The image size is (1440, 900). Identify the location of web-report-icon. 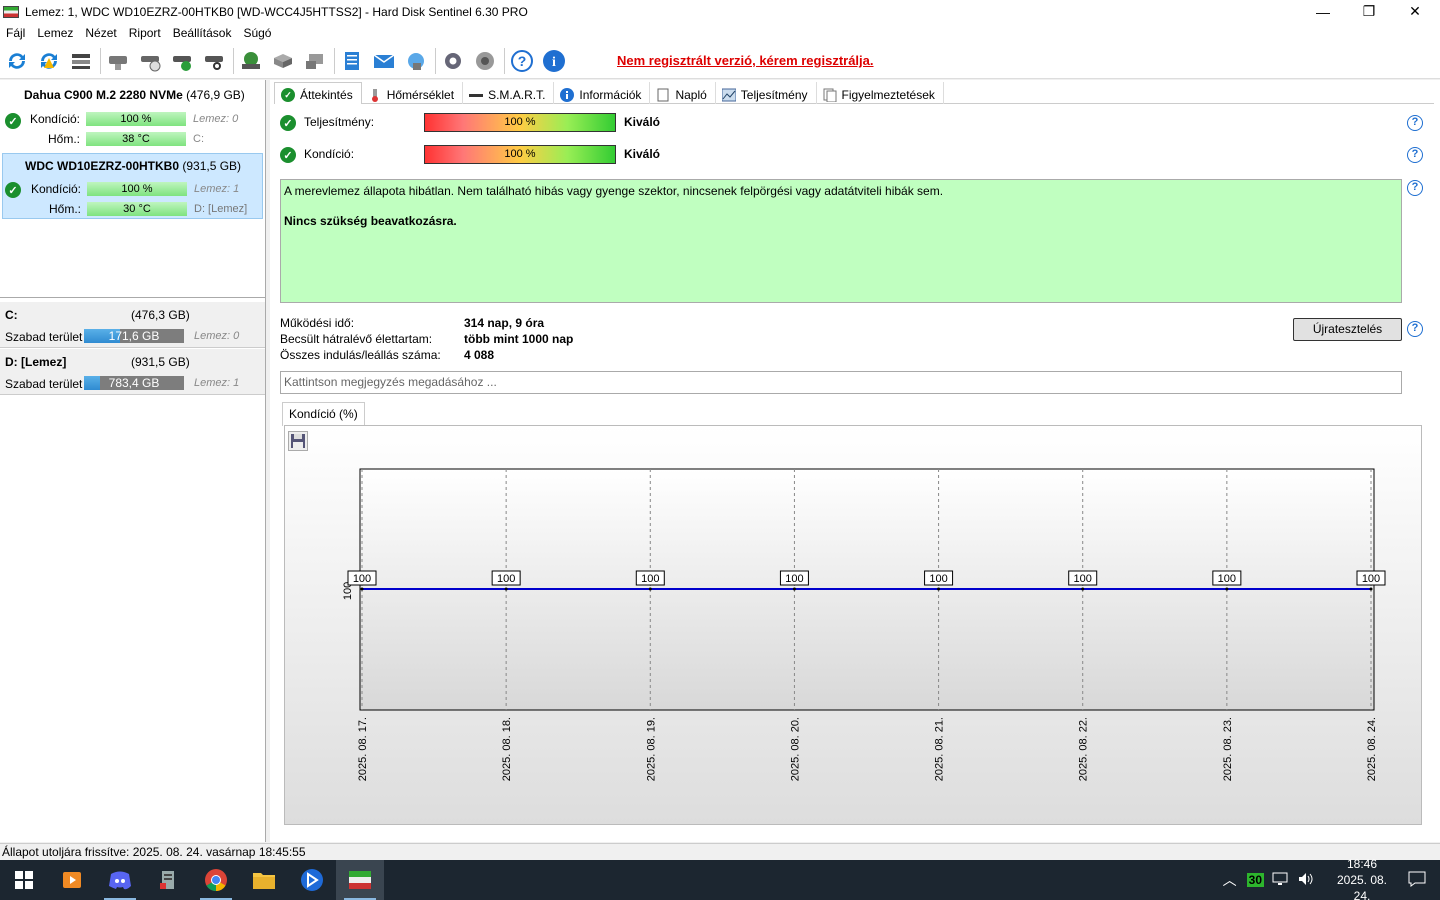
(416, 61).